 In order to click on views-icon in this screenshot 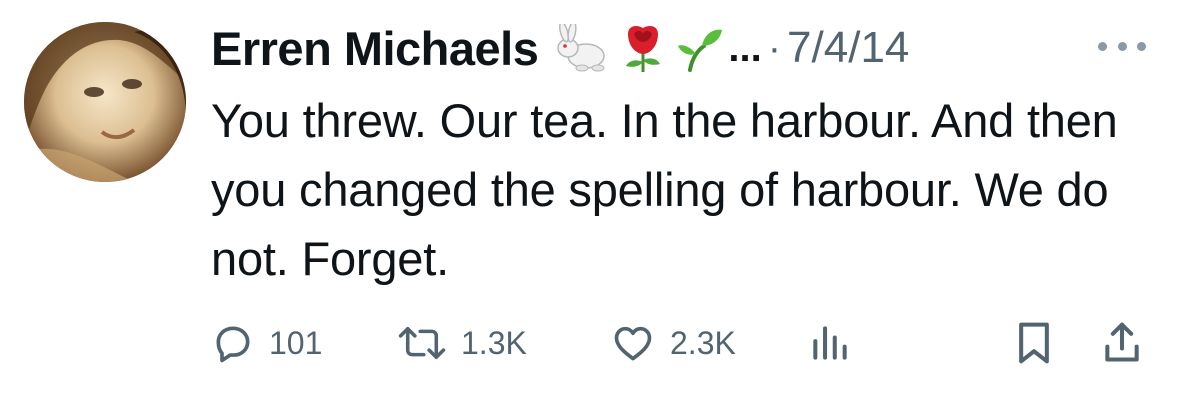, I will do `click(830, 343)`.